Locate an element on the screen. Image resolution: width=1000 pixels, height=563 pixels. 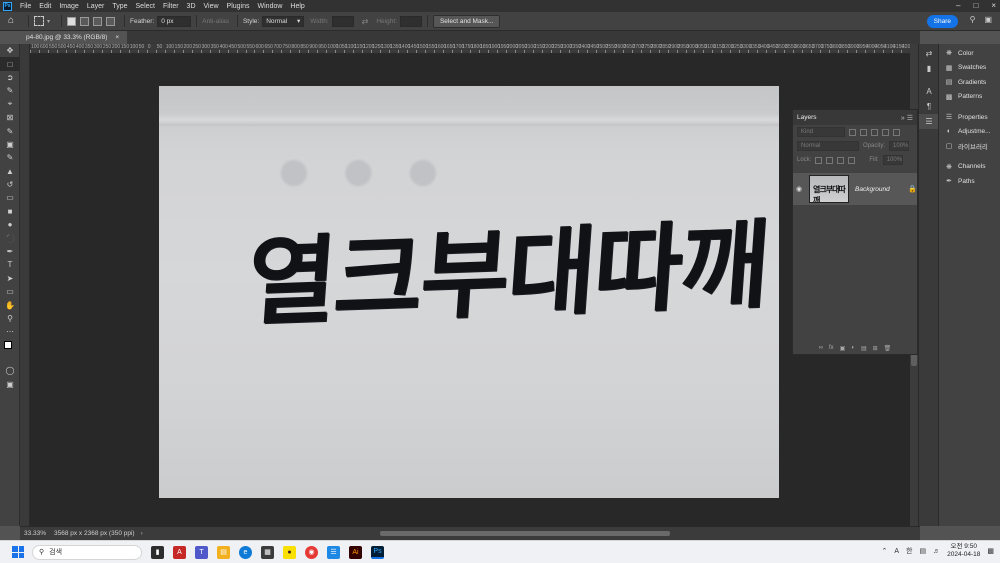
filter-adjustment-icon is located at coordinates (863, 132).